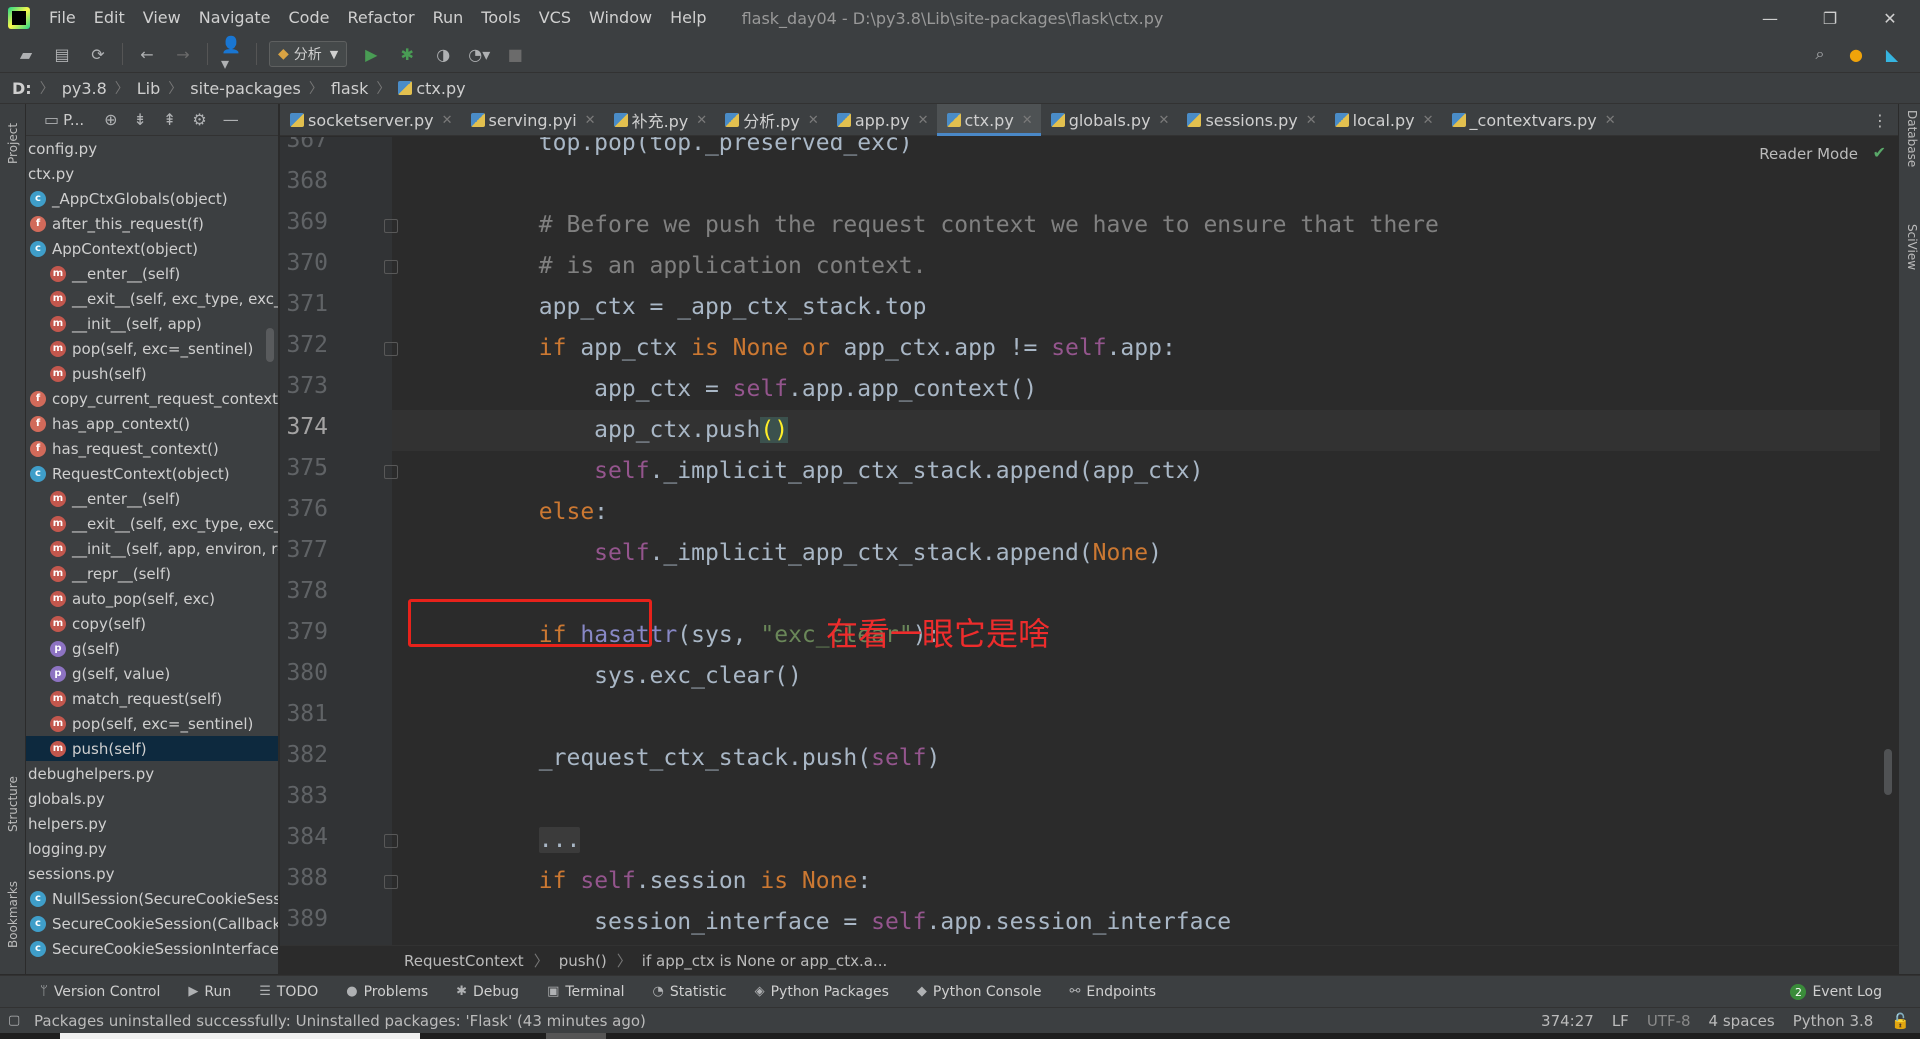 The image size is (1920, 1039). I want to click on indent-setting: 4 spaces, so click(1742, 1021).